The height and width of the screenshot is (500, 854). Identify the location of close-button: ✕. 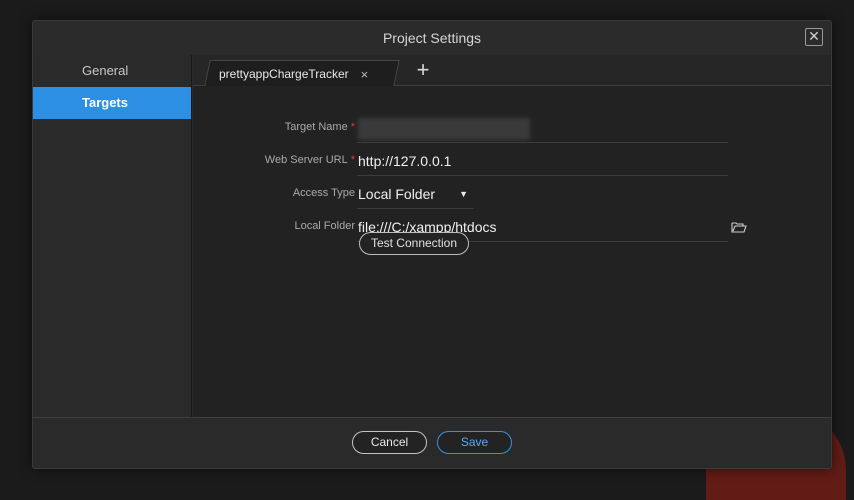
(814, 37).